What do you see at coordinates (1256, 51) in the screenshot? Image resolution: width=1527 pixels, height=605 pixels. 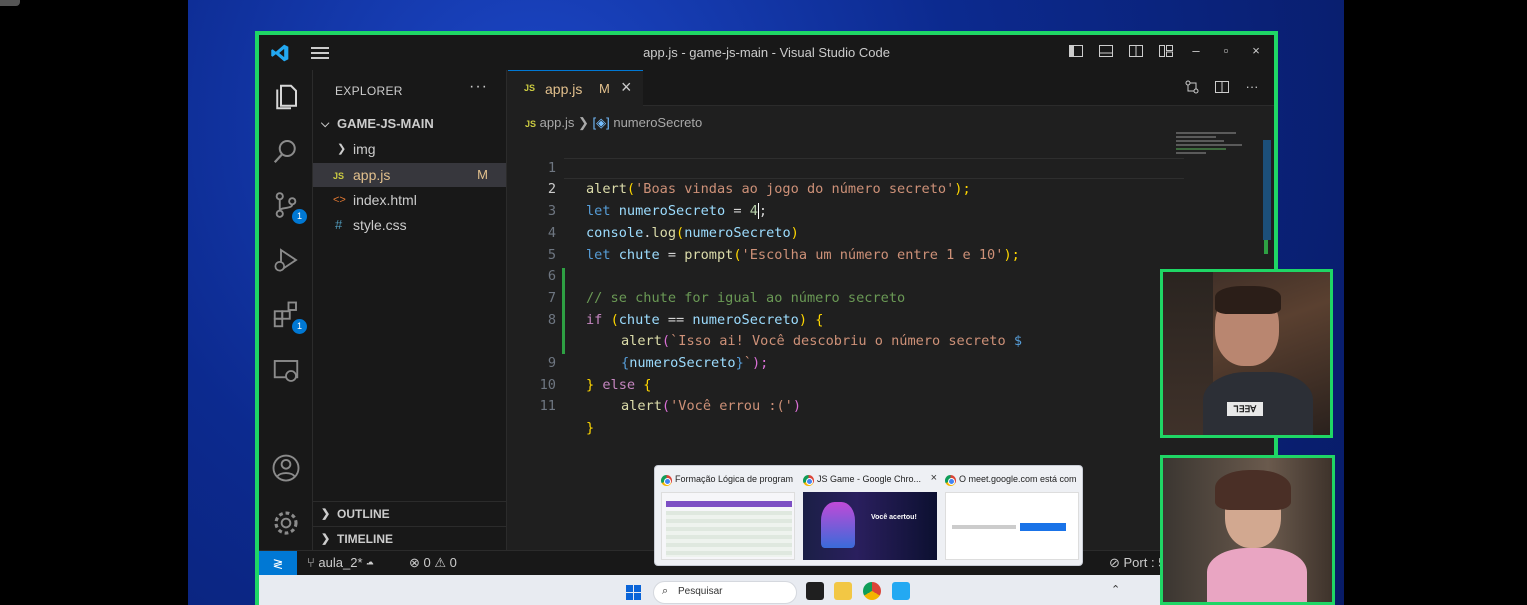 I see `close-window-icon: ×` at bounding box center [1256, 51].